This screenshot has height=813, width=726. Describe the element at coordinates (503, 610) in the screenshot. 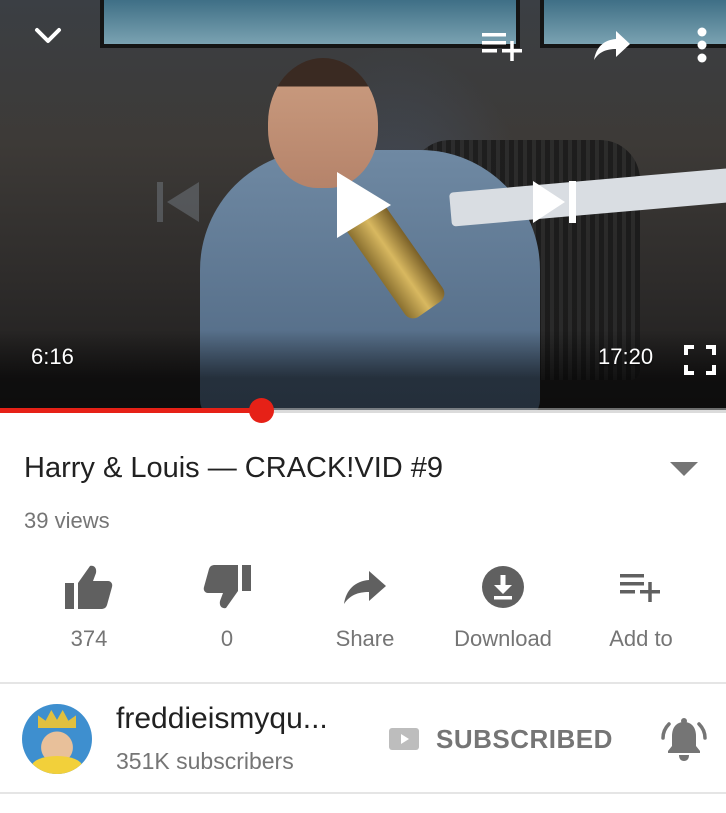

I see `download-button: Download` at that location.